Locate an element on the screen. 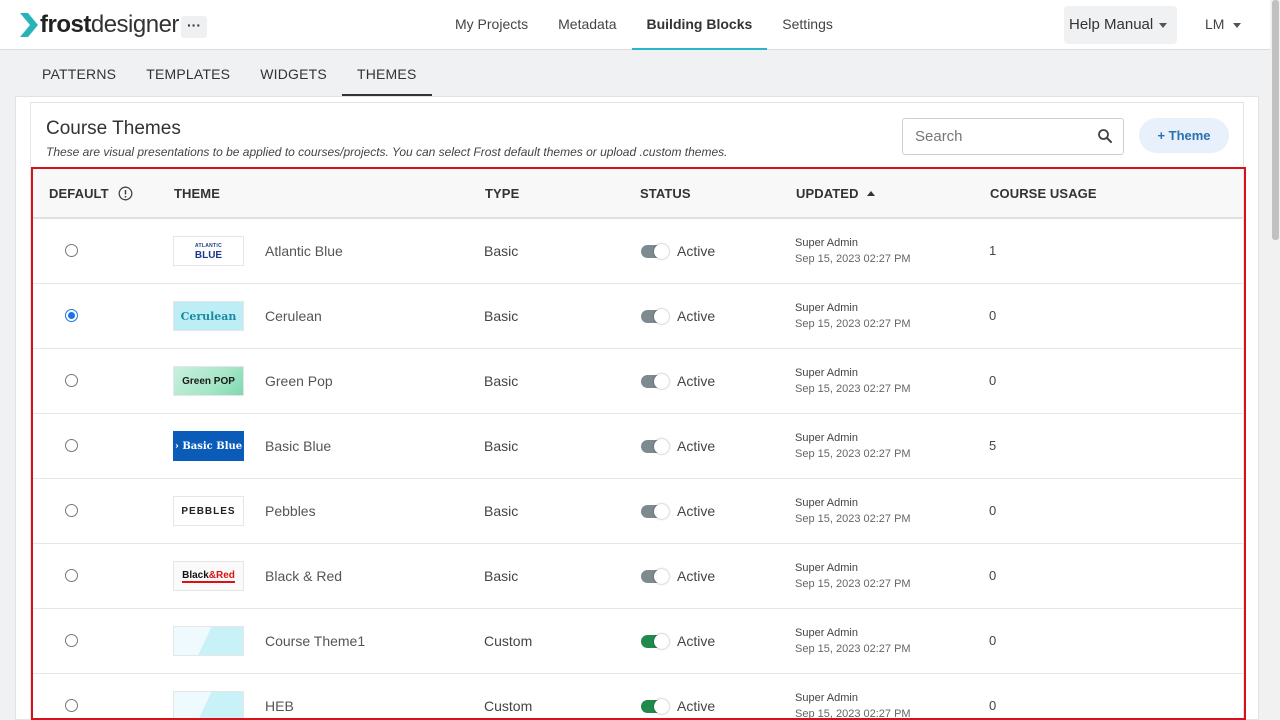 The height and width of the screenshot is (720, 1280). search-icon is located at coordinates (1105, 136).